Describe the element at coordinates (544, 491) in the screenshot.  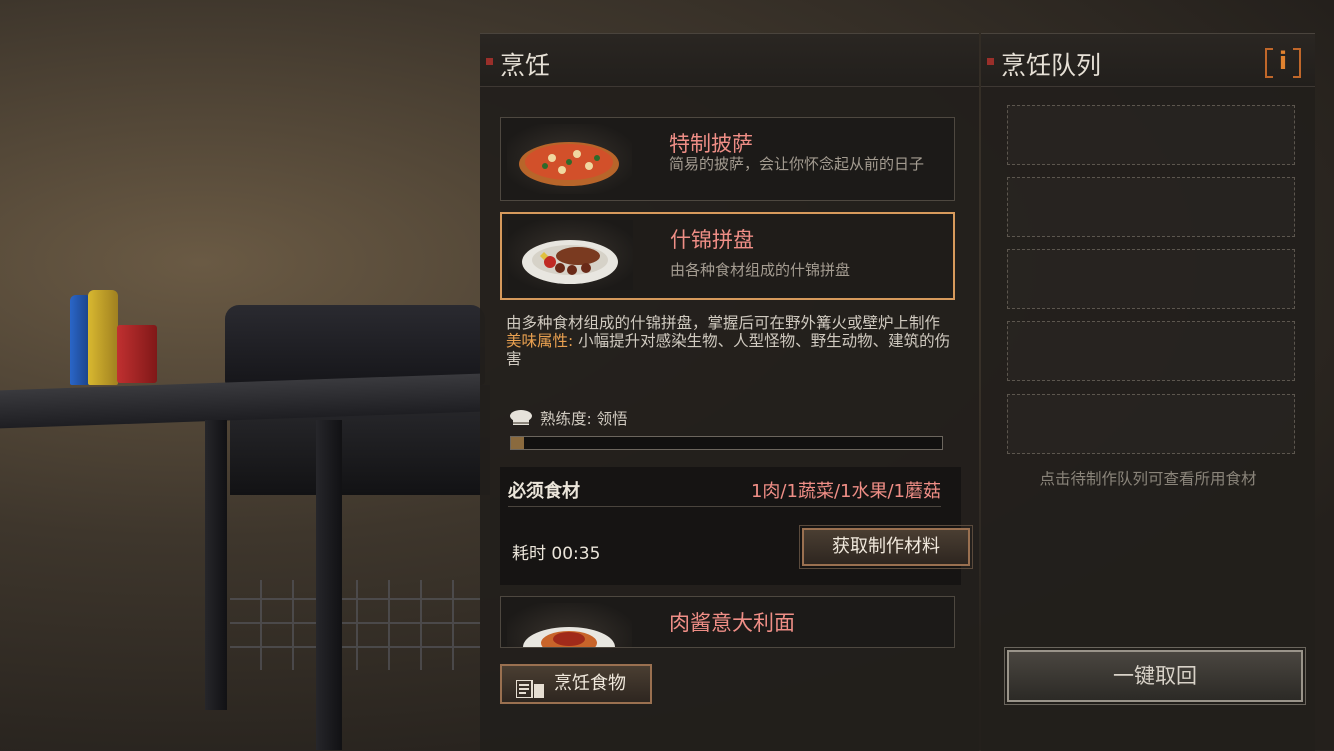
I see `required-ingredients-label: 必须食材` at that location.